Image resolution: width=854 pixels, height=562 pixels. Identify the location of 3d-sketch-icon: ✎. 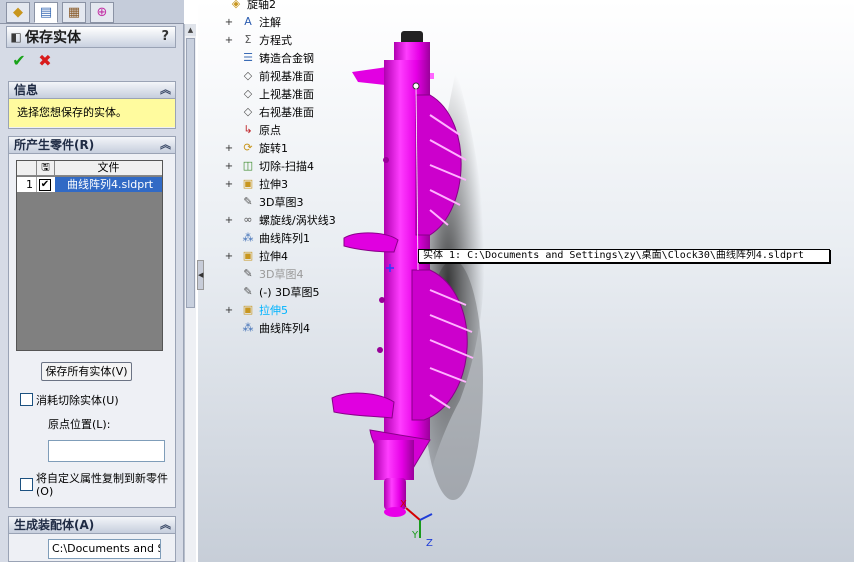
(248, 201).